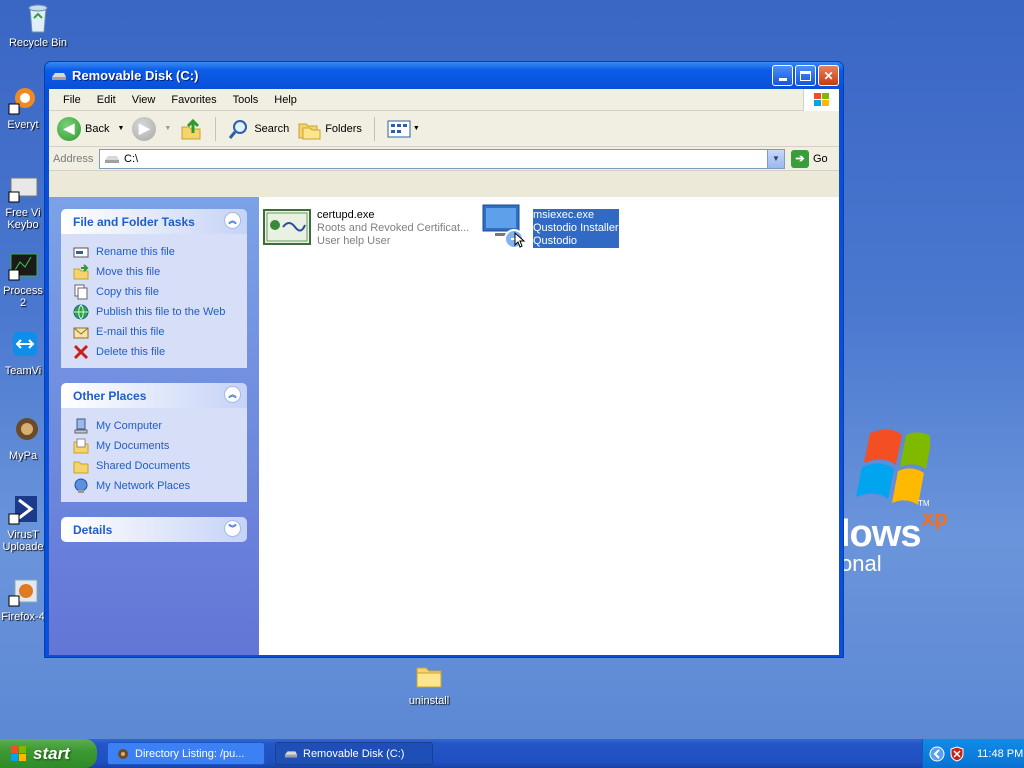  Describe the element at coordinates (154, 395) in the screenshot. I see `panel-header: Other Places ︽` at that location.